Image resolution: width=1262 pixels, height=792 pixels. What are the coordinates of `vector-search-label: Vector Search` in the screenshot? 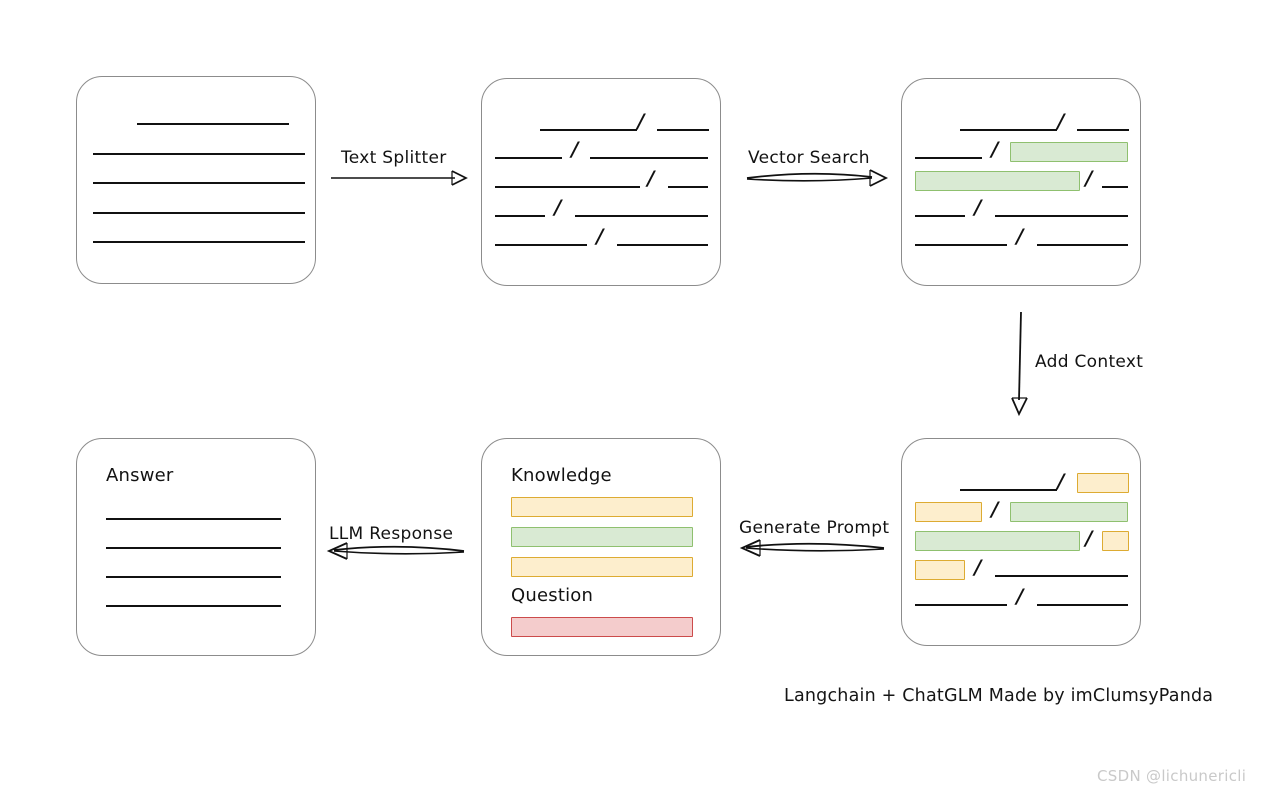 It's located at (809, 158).